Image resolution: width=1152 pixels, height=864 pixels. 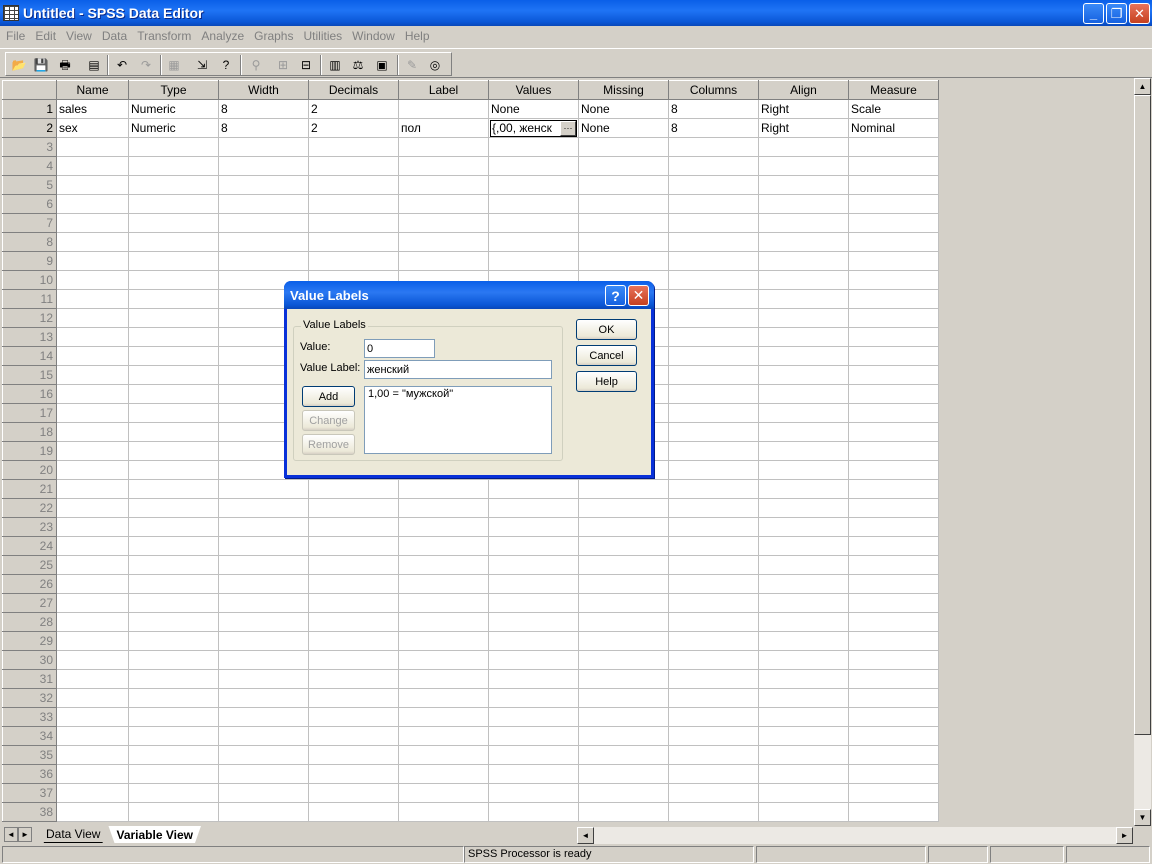 What do you see at coordinates (173, 128) in the screenshot?
I see `cell-type: Numeric` at bounding box center [173, 128].